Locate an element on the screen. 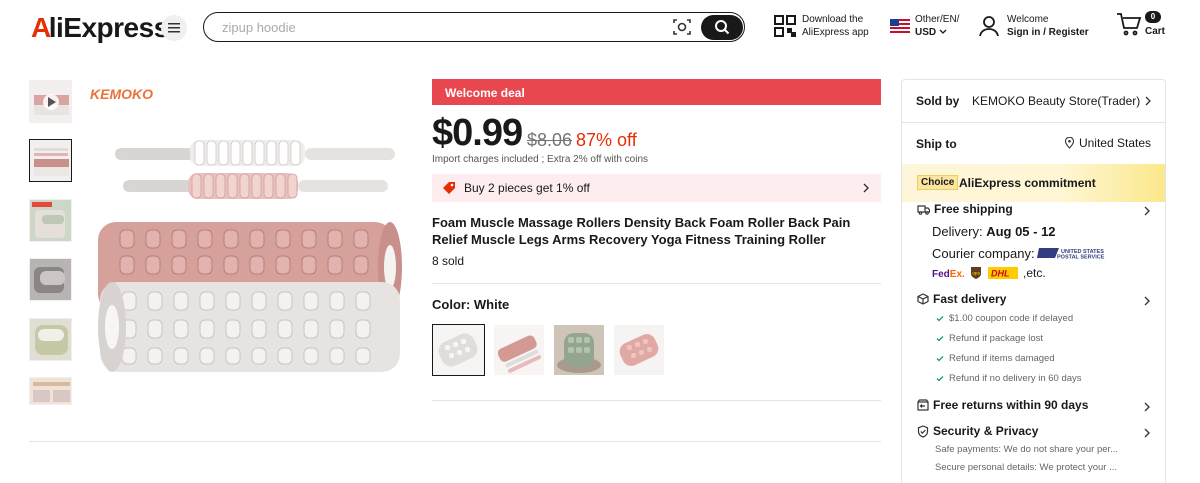 The image size is (1200, 483). search-bar is located at coordinates (474, 27).